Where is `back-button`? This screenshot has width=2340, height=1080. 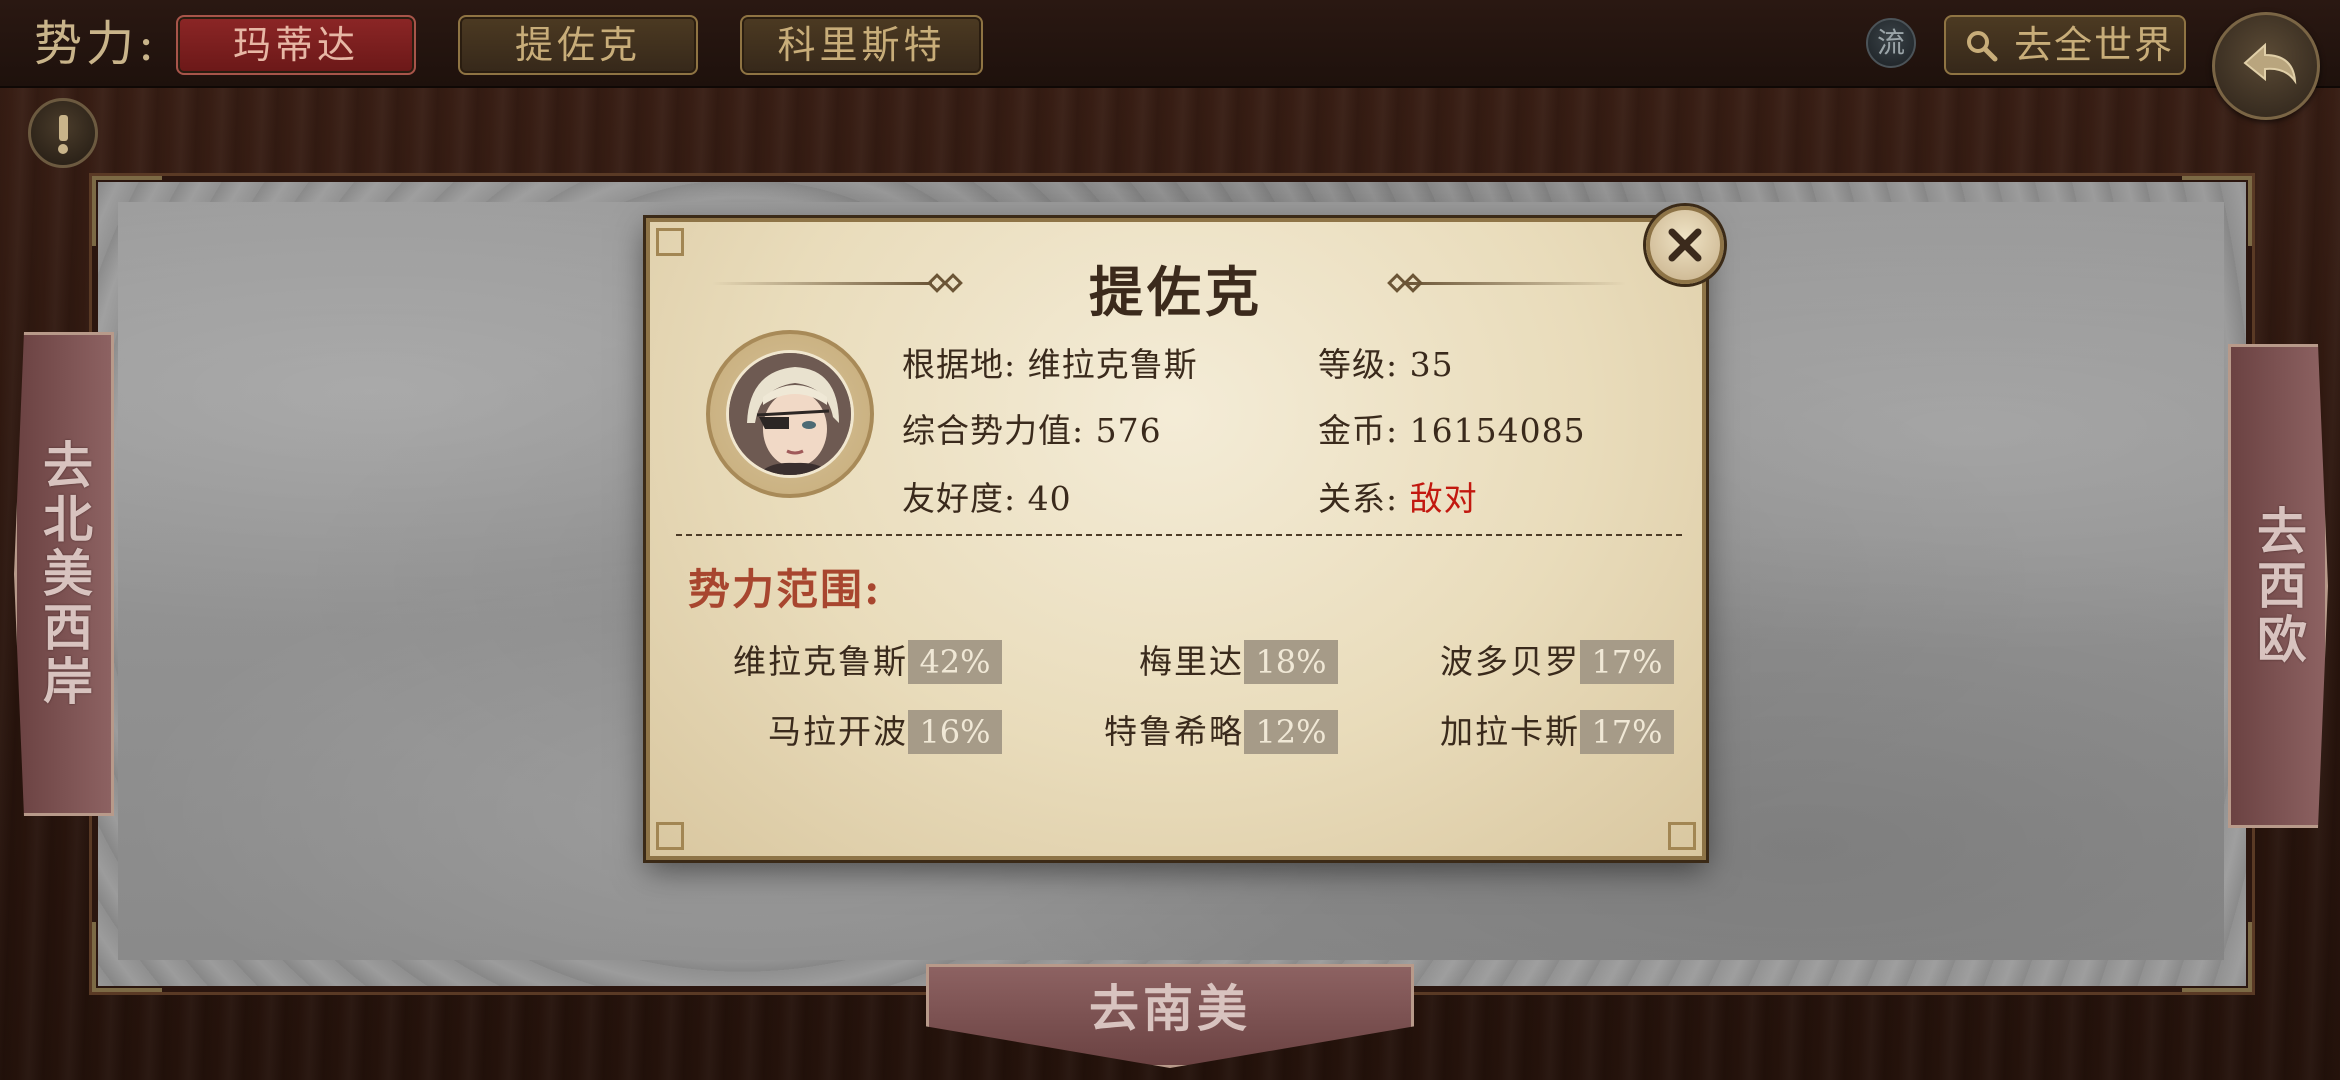
back-button is located at coordinates (2266, 66).